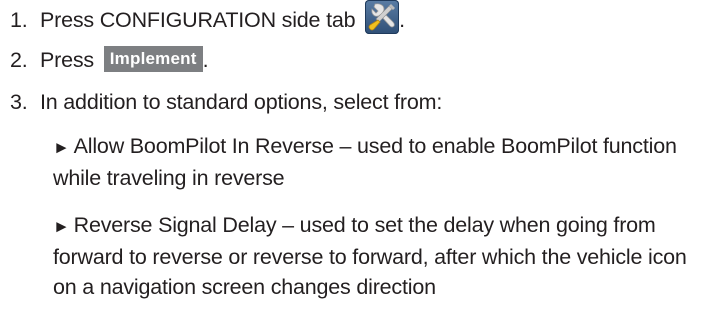 This screenshot has width=702, height=314. What do you see at coordinates (19, 60) in the screenshot?
I see `step-number: 2.` at bounding box center [19, 60].